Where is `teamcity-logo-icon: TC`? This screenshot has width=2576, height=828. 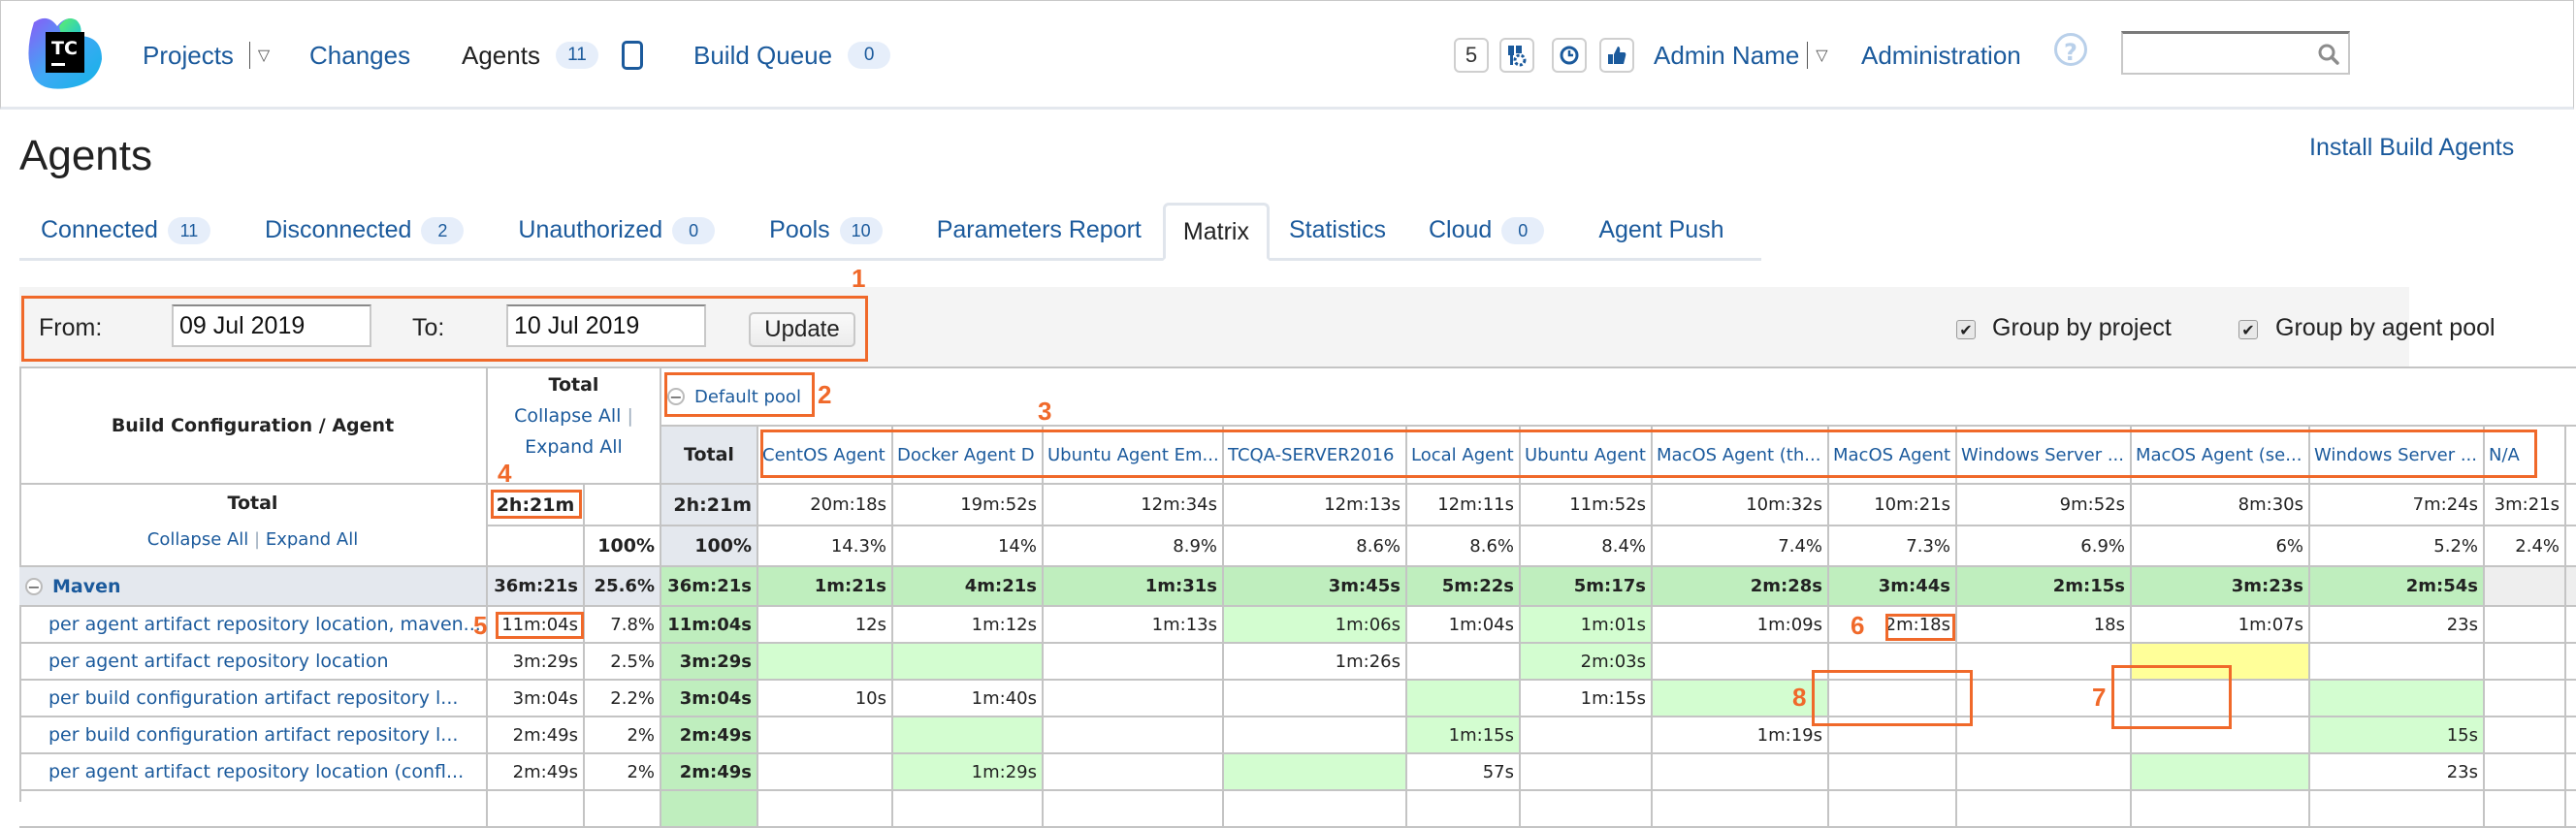
teamcity-logo-icon: TC is located at coordinates (65, 53).